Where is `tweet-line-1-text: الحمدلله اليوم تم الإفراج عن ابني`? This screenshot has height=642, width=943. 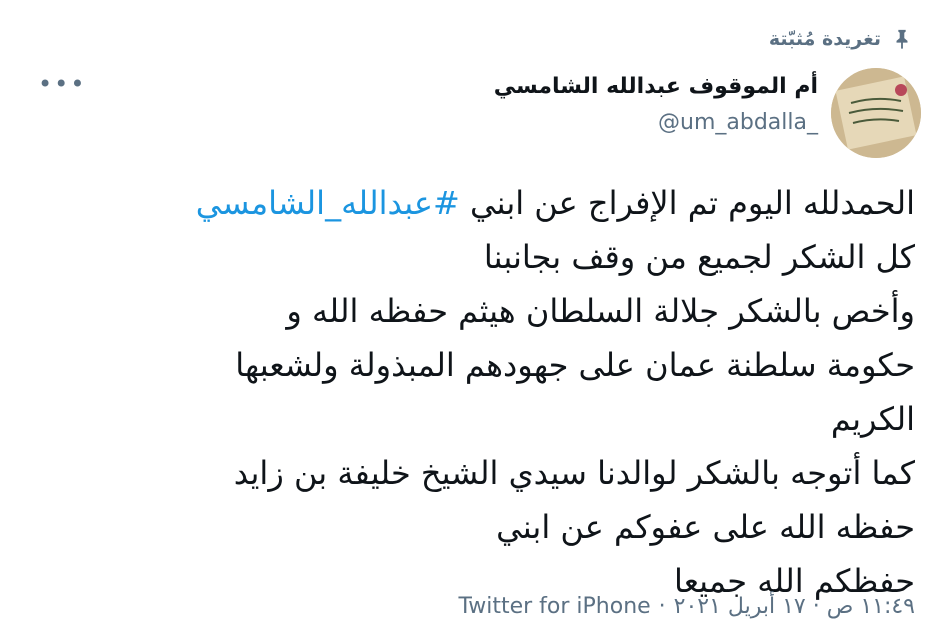 tweet-line-1-text: الحمدلله اليوم تم الإفراج عن ابني is located at coordinates (692, 203).